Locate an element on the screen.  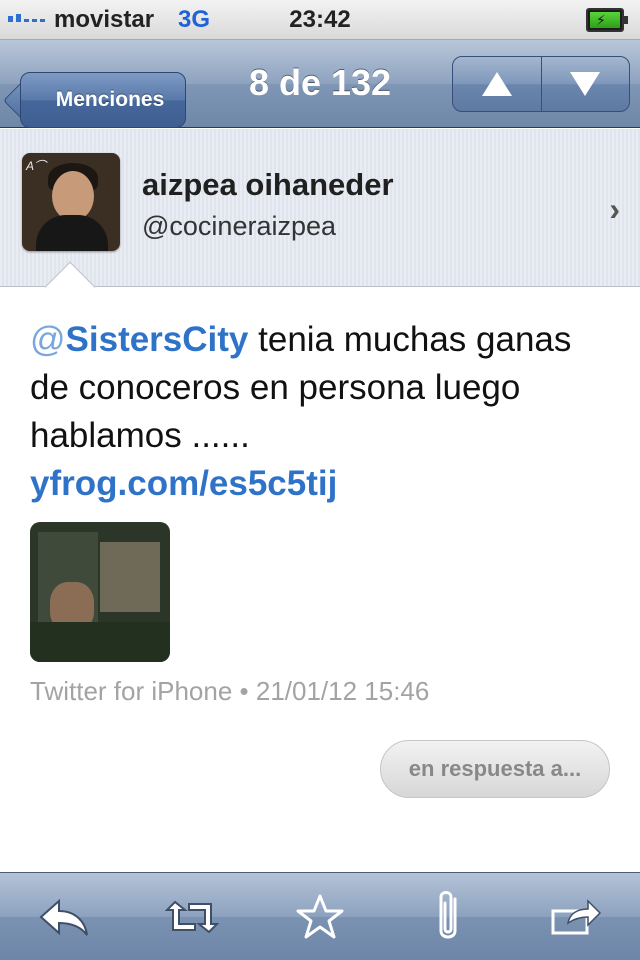
avatar-logo-mark: A⌒ is located at coordinates (36, 166).